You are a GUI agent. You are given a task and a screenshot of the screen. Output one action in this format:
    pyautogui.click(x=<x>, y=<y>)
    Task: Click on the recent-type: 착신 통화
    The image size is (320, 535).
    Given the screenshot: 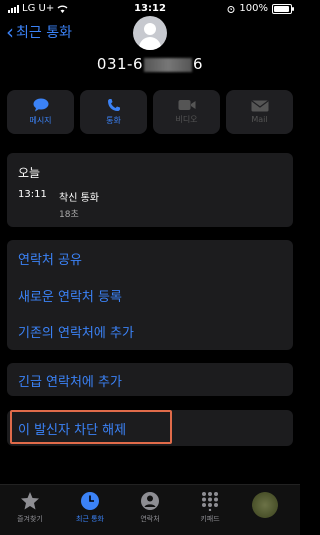 What is the action you would take?
    pyautogui.click(x=79, y=198)
    